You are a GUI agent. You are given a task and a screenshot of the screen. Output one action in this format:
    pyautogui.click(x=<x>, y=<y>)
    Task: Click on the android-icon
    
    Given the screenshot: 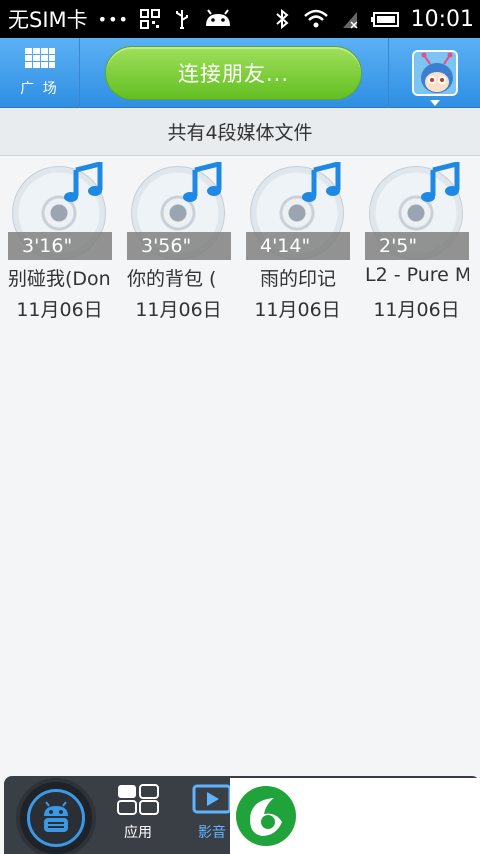 What is the action you would take?
    pyautogui.click(x=217, y=17)
    